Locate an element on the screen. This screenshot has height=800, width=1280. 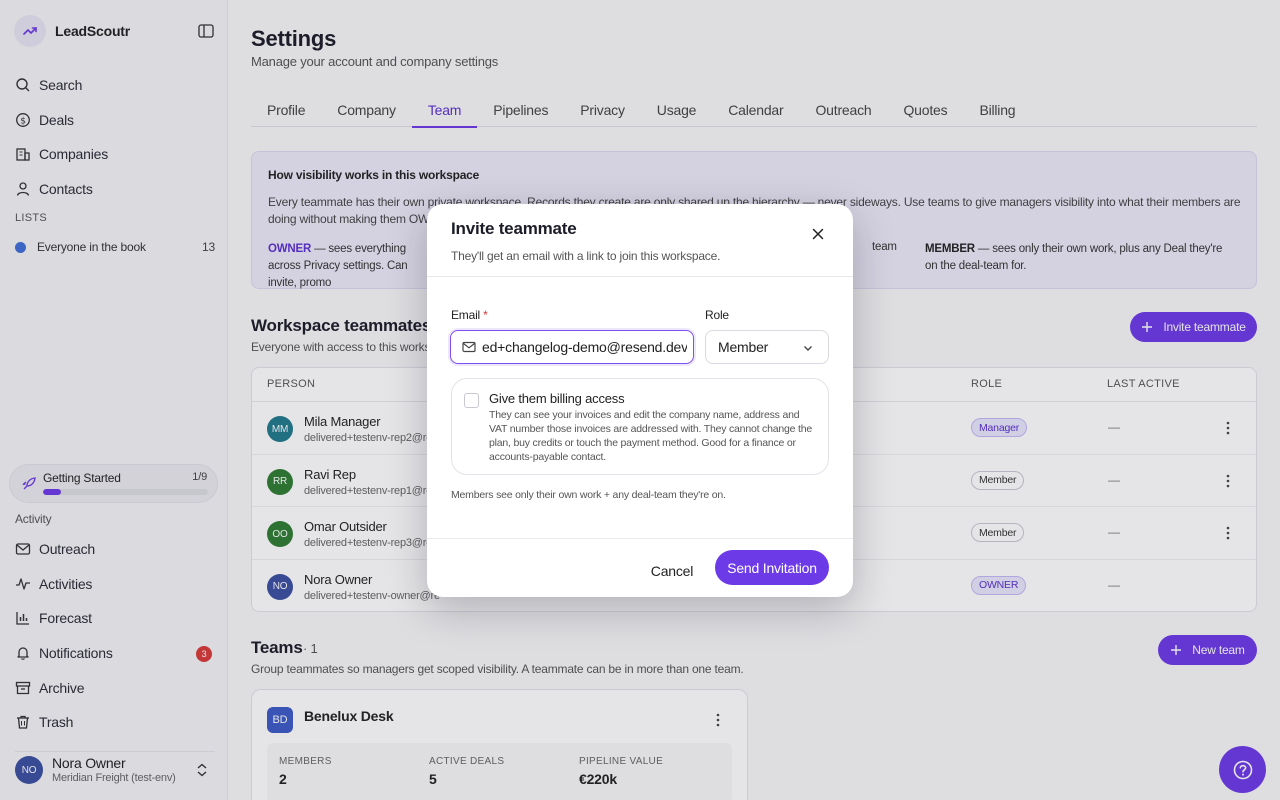
billing-access-checkbox is located at coordinates (471, 400).